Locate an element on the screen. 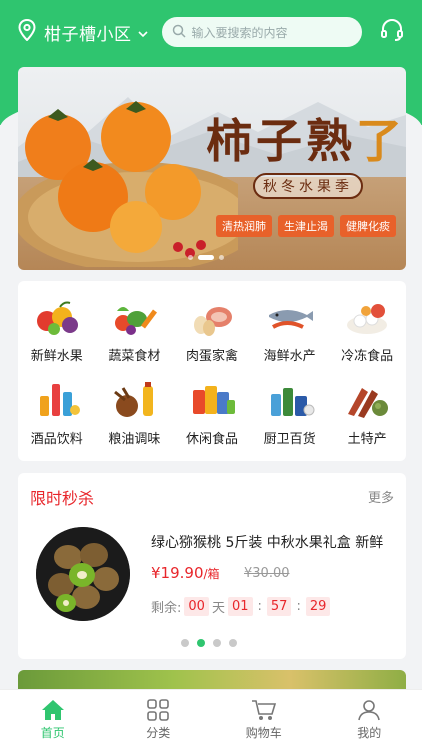  kitchen-goods-icon is located at coordinates (292, 402).